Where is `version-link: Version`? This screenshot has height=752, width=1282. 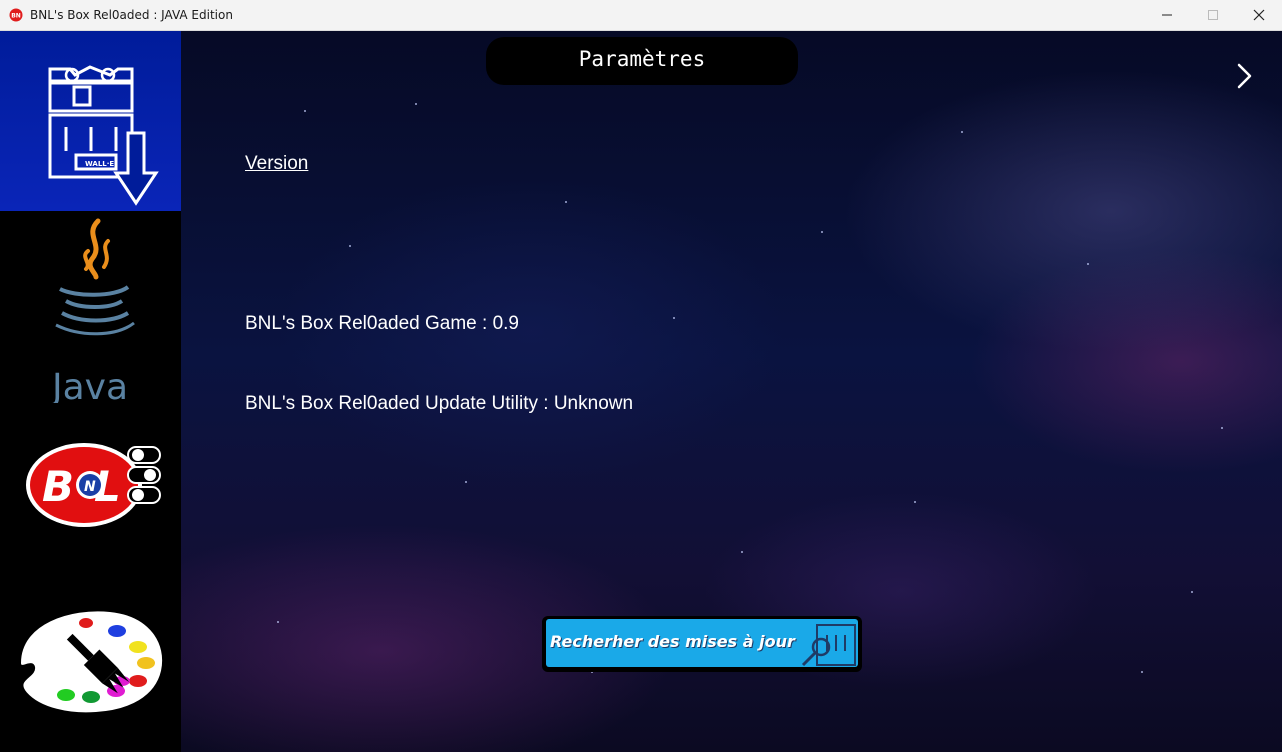 version-link: Version is located at coordinates (276, 164).